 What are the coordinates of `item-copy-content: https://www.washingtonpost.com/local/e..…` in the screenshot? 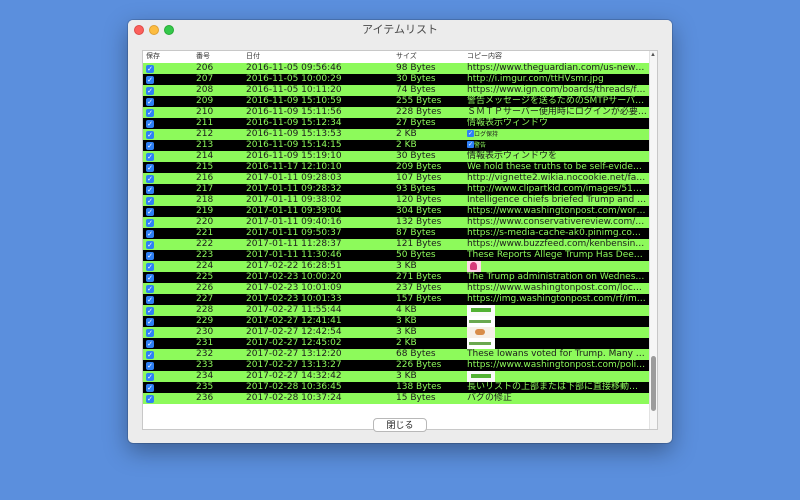 It's located at (557, 288).